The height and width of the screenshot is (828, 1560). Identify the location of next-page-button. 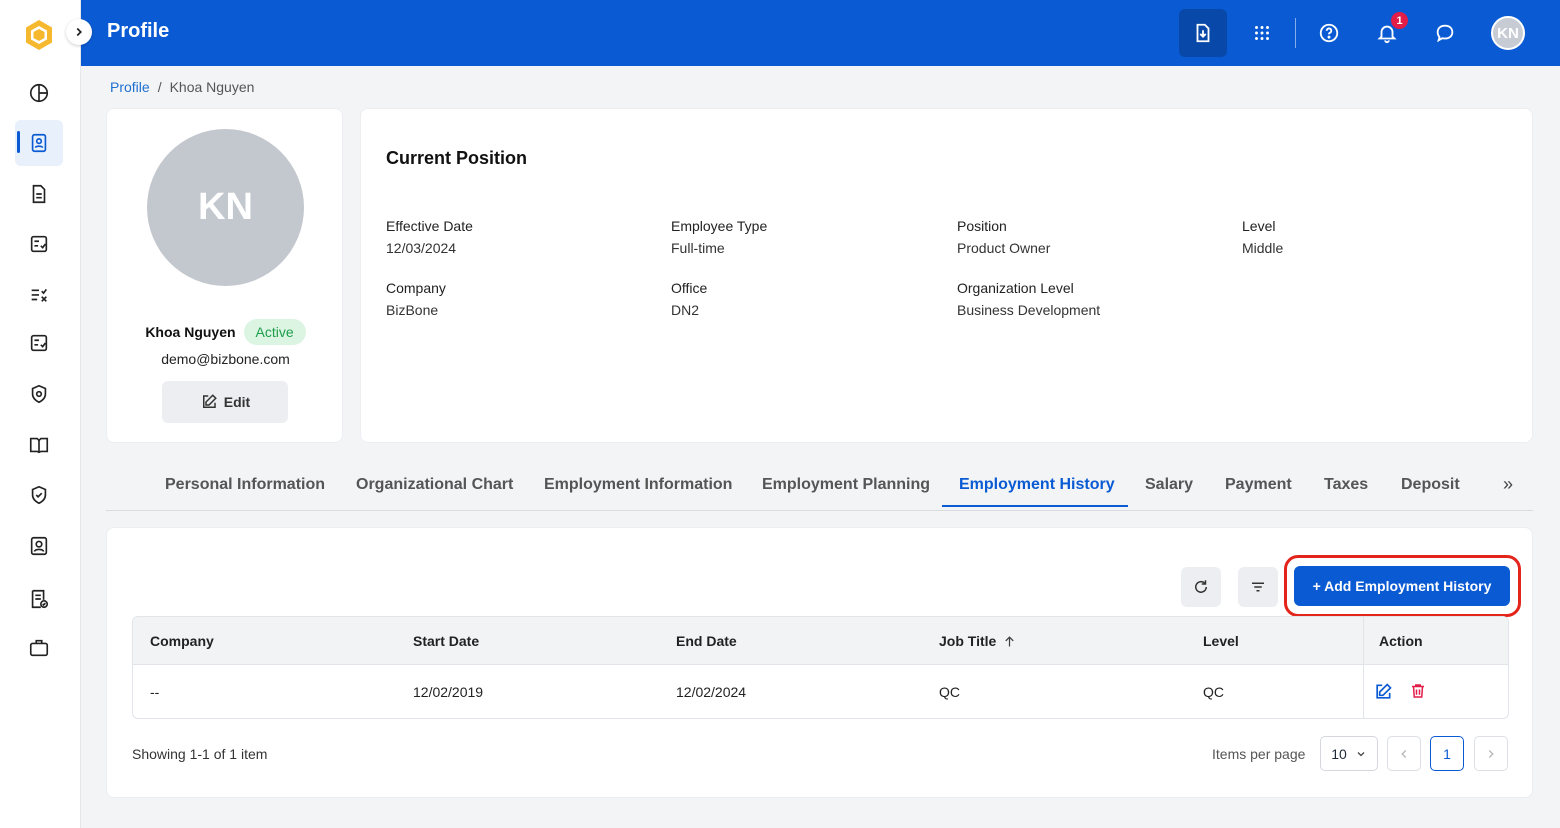
(1491, 753).